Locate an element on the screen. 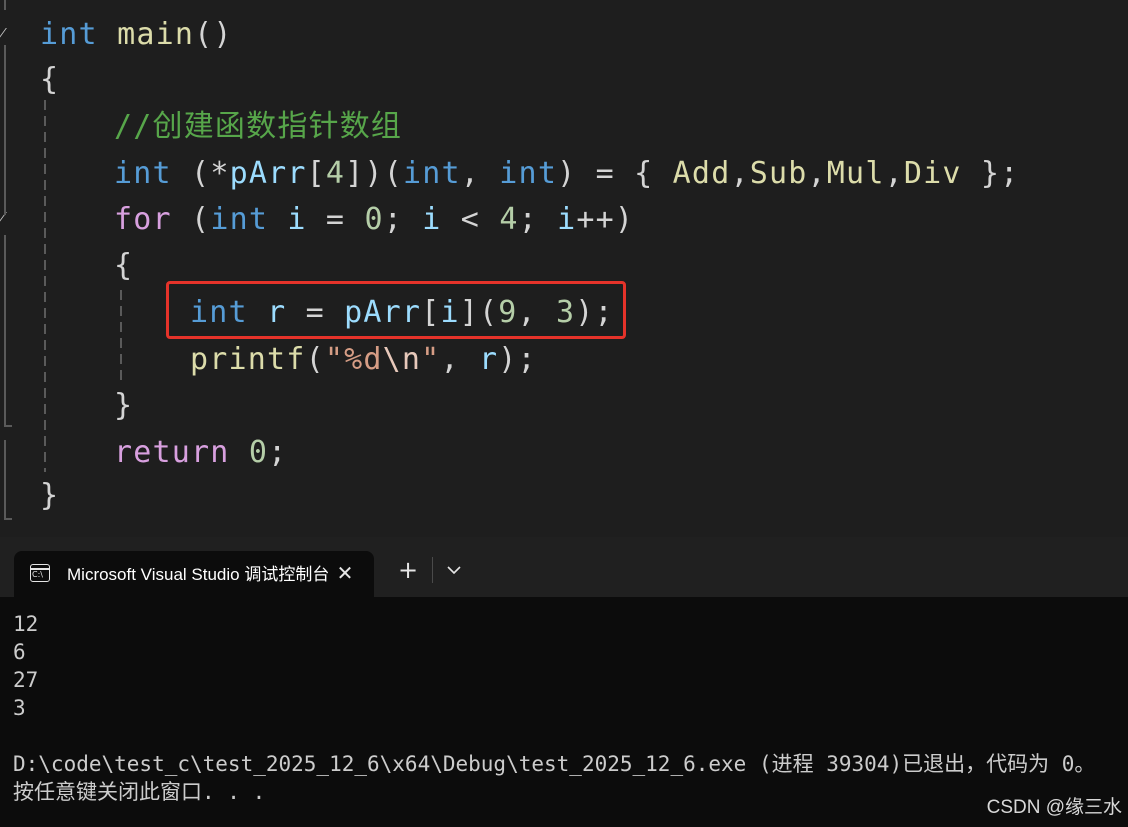  console-icon-label: C:\ is located at coordinates (37, 574).